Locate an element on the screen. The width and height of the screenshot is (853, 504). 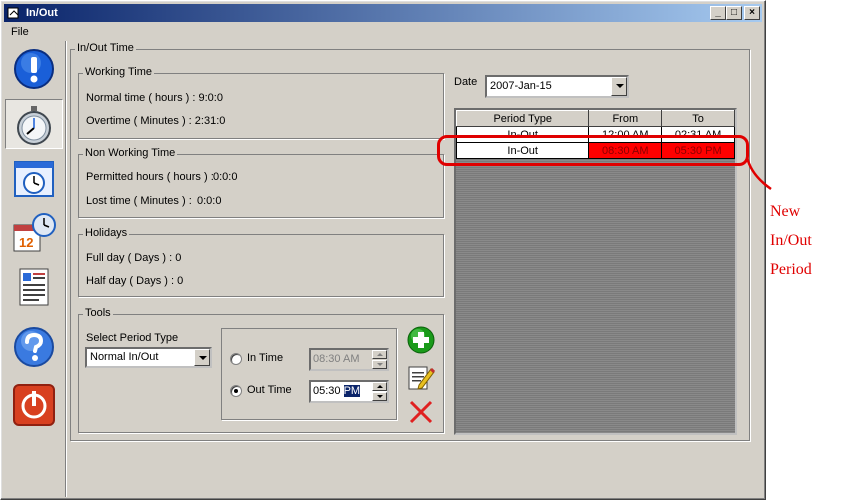
maximize-button: □ is located at coordinates (734, 13).